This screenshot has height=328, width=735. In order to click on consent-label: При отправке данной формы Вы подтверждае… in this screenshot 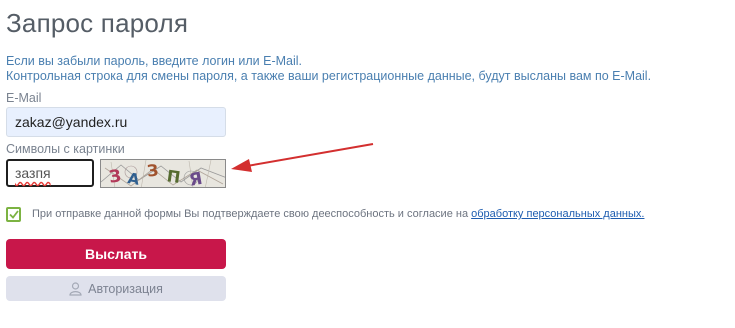, I will do `click(252, 214)`.